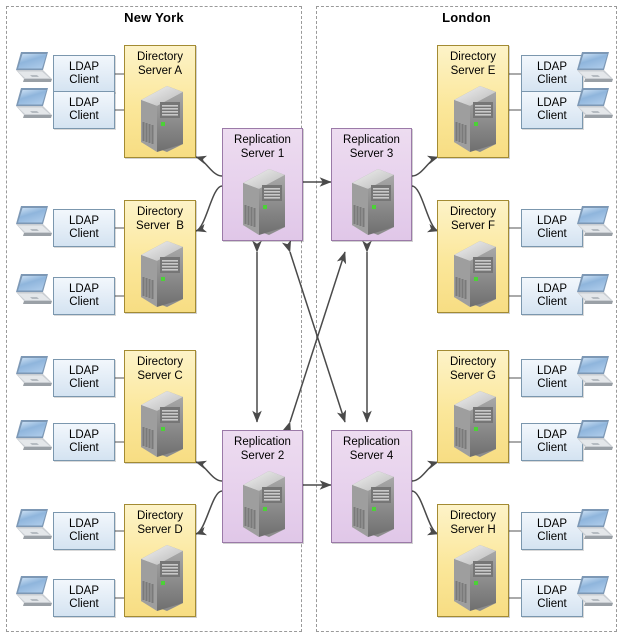 This screenshot has height=638, width=623. Describe the element at coordinates (159, 369) in the screenshot. I see `directory-server-c-label: Directory Server C` at that location.